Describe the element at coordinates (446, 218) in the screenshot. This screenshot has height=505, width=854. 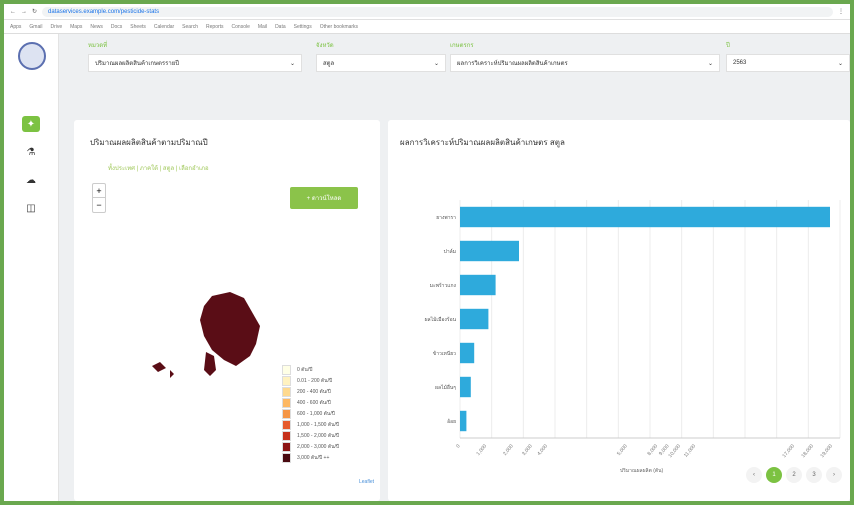
I see `category-label: ยางพารา` at that location.